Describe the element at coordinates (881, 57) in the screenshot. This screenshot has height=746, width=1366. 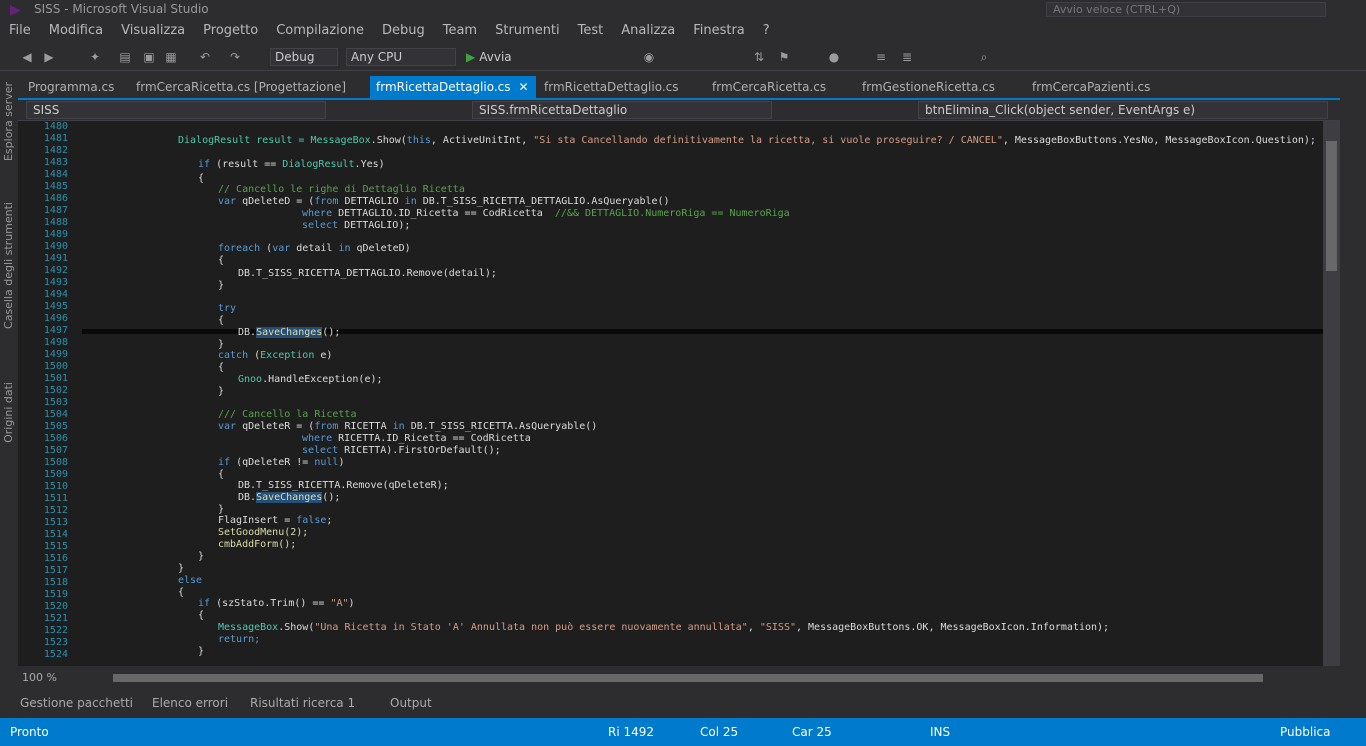
I see `comment-icon: ≡` at that location.